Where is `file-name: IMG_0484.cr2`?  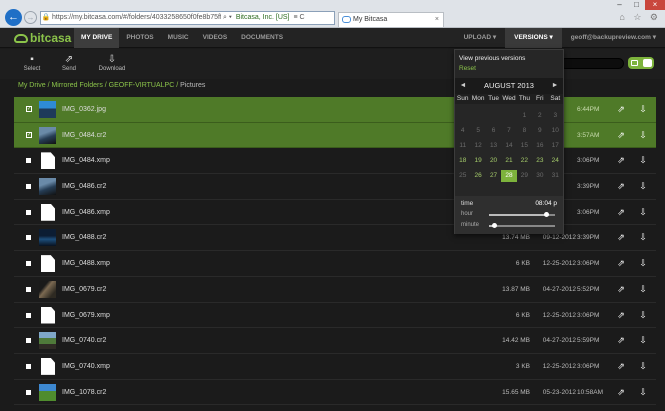
file-name: IMG_0484.cr2 is located at coordinates (84, 135).